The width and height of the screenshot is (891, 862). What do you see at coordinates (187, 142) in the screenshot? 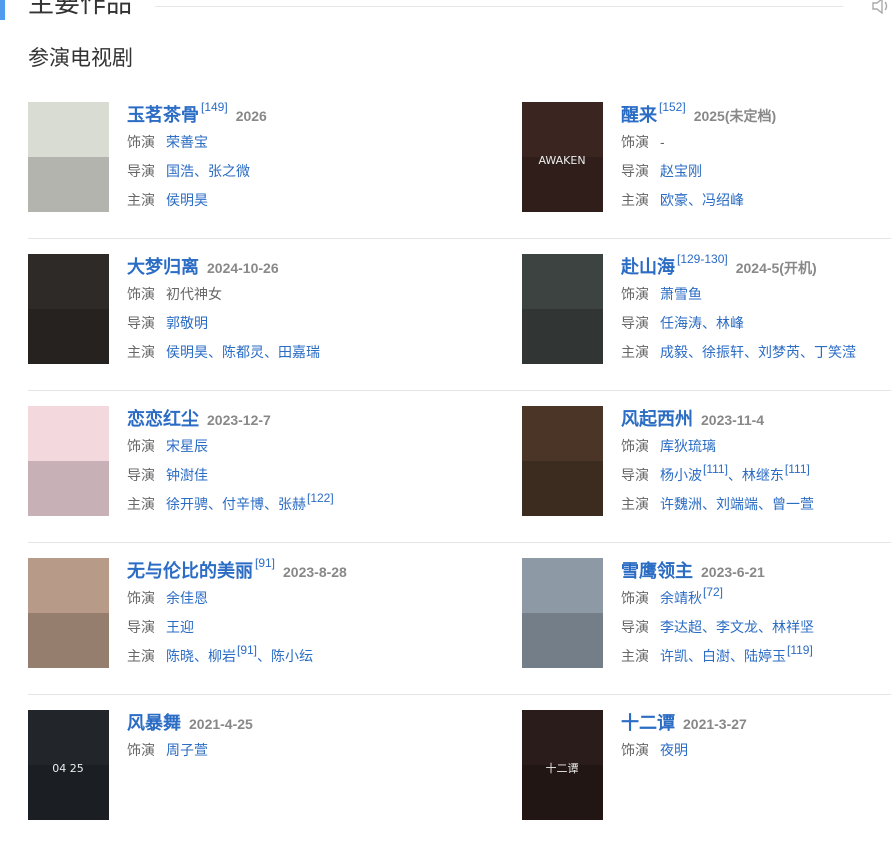
I see `person-link: 荣善宝` at bounding box center [187, 142].